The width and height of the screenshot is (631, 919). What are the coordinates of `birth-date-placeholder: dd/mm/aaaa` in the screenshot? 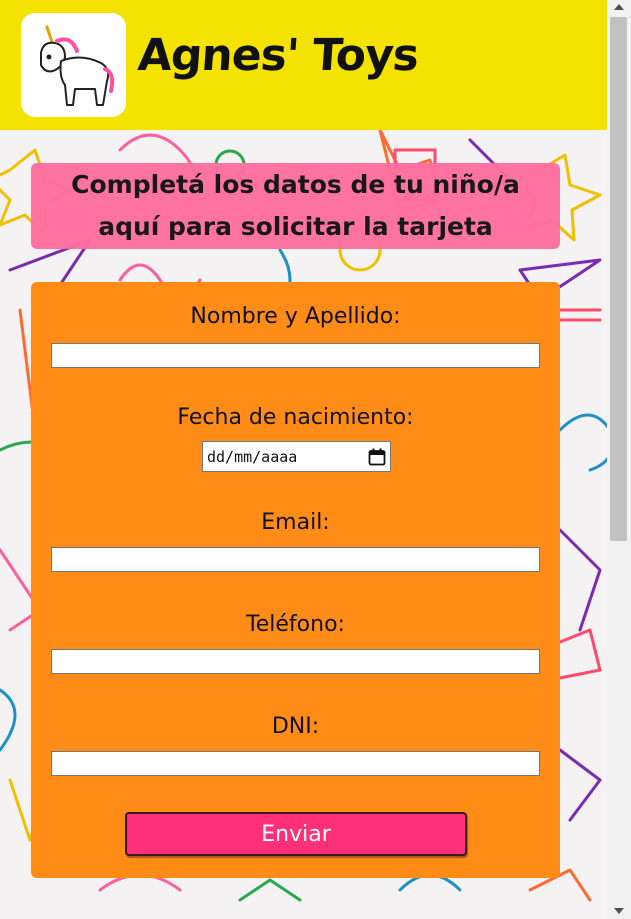 It's located at (252, 456).